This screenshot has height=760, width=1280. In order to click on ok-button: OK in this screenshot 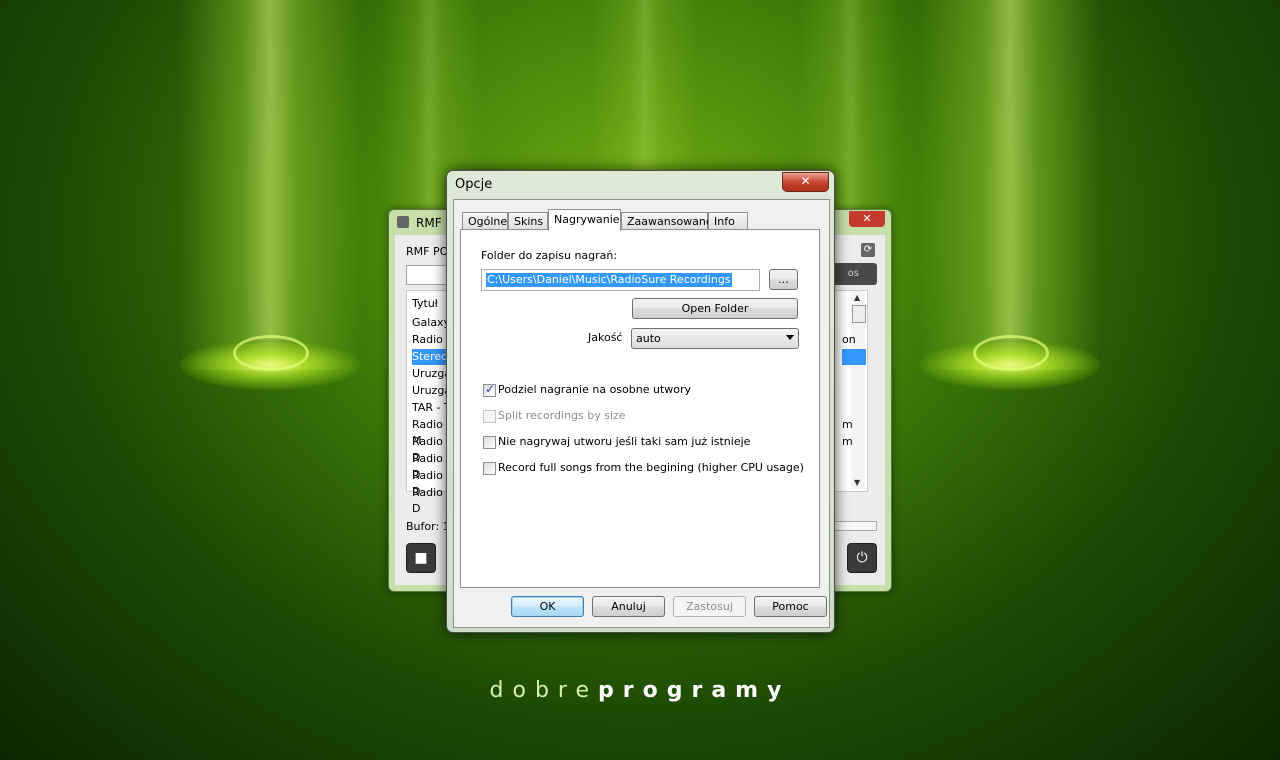, I will do `click(547, 606)`.